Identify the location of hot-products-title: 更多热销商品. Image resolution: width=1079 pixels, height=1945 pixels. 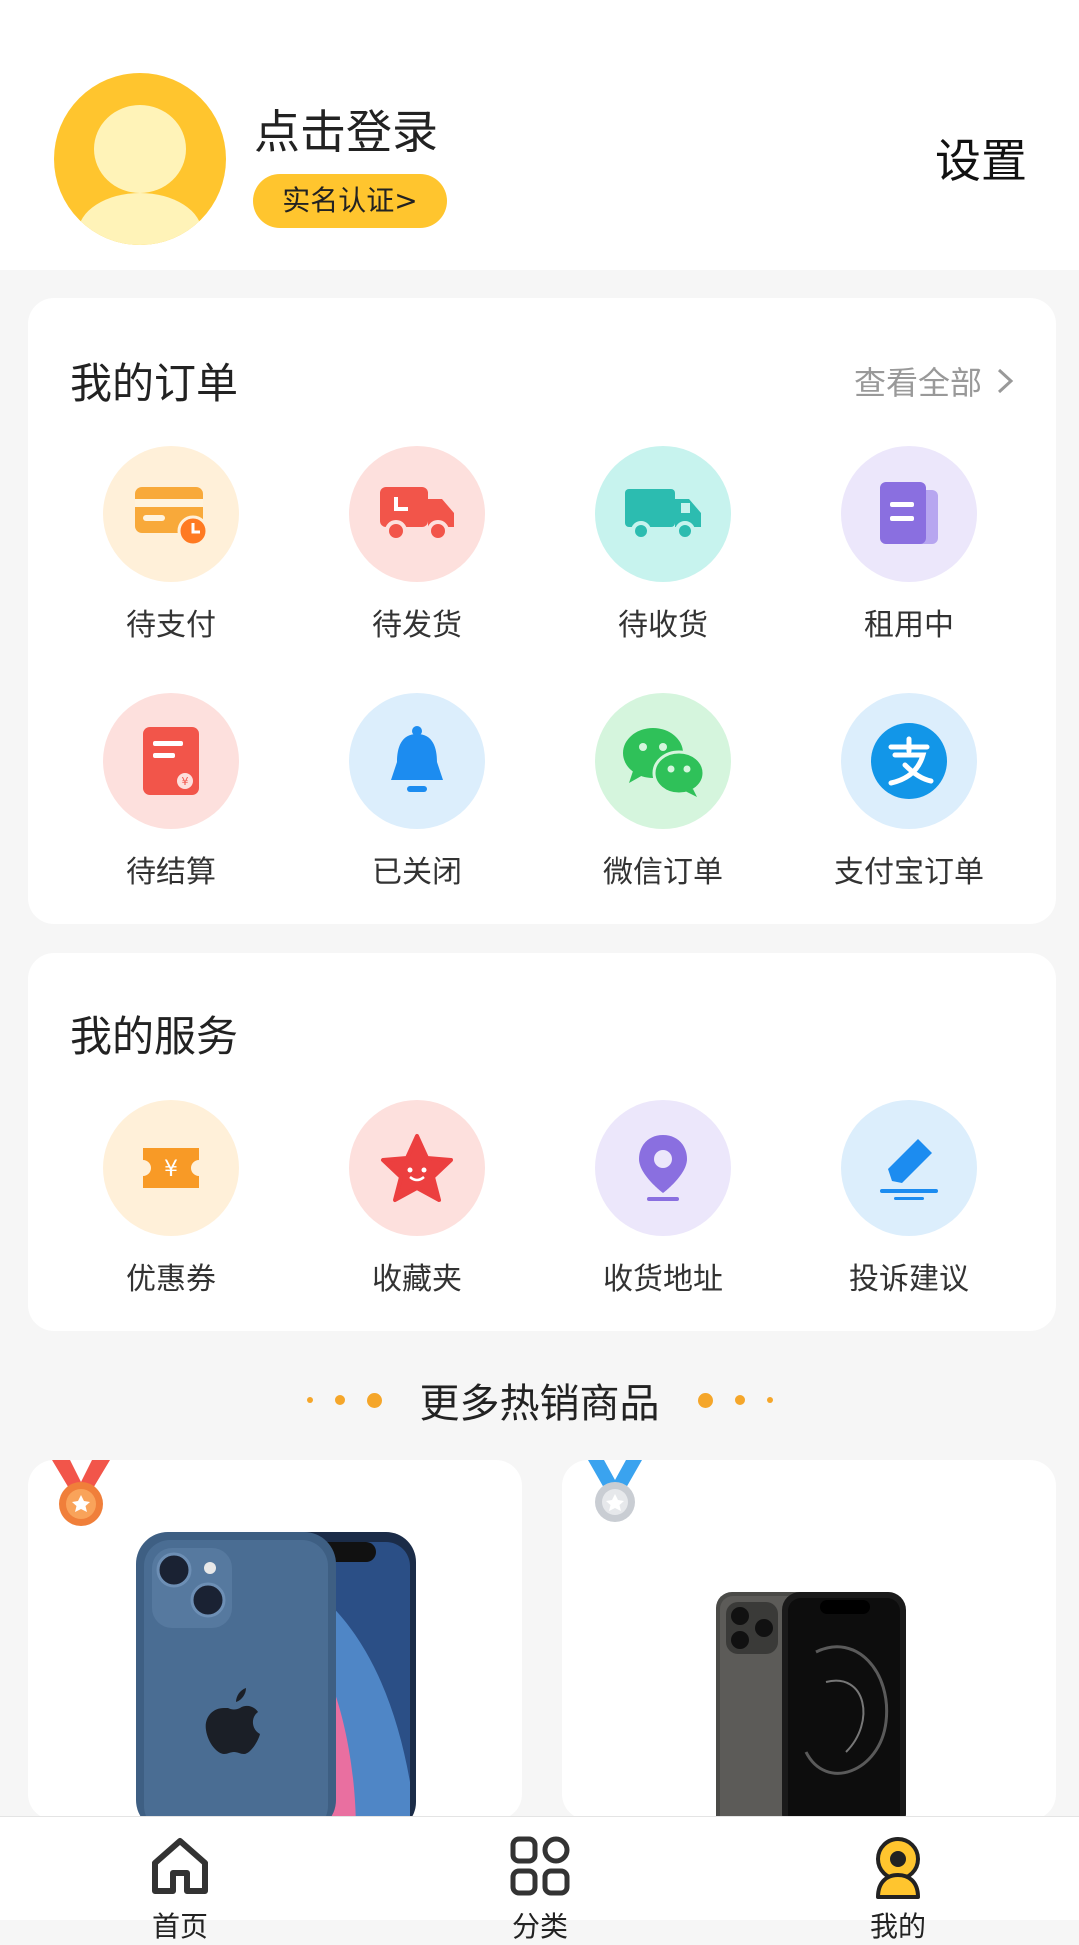
(539, 1404).